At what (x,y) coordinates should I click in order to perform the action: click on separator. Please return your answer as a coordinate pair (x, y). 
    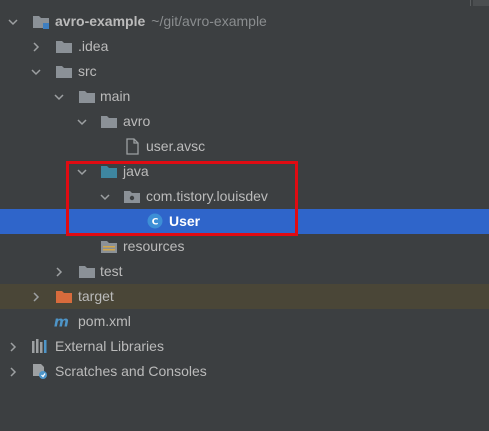
    Looking at the image, I should click on (470, 3).